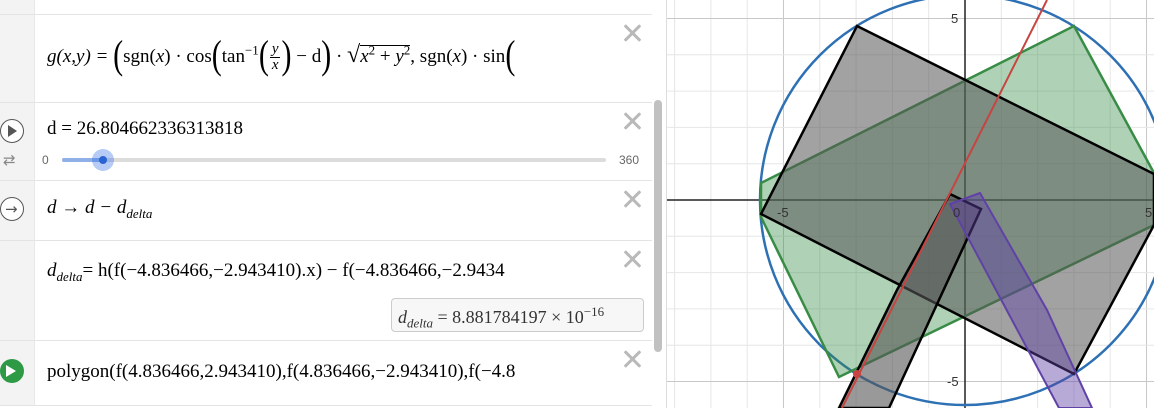  What do you see at coordinates (251, 50) in the screenshot?
I see `inverse-exp: −1` at bounding box center [251, 50].